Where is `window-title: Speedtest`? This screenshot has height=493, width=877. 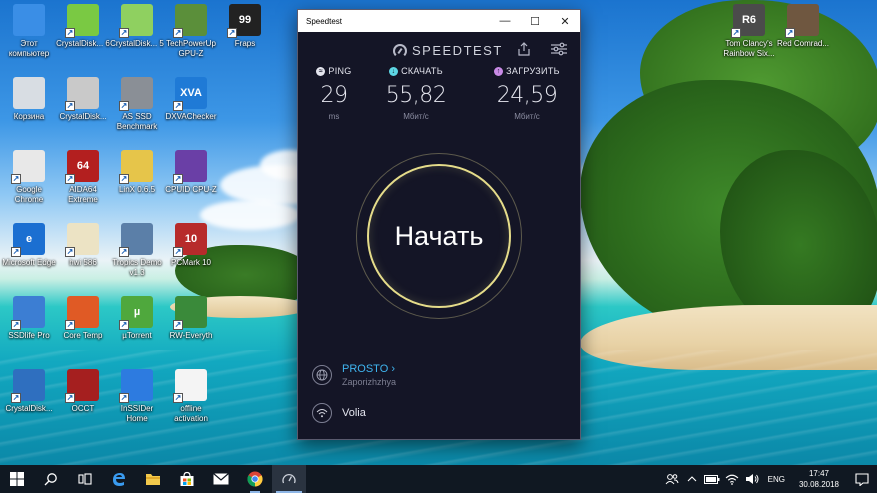 window-title: Speedtest is located at coordinates (324, 21).